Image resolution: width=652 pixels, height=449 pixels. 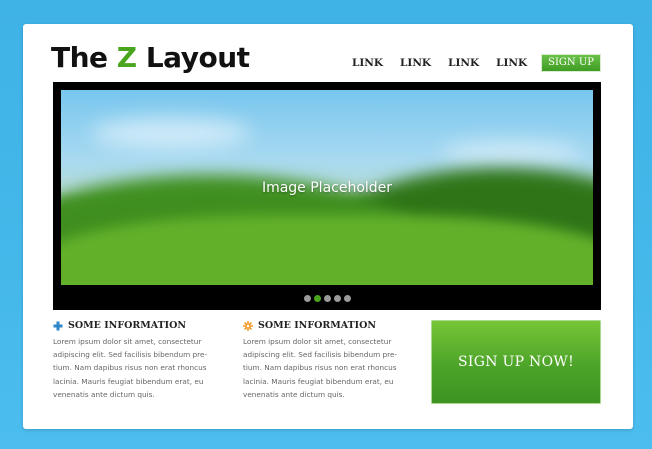 I want to click on info-title-1: SOME INFORMATION, so click(x=133, y=325).